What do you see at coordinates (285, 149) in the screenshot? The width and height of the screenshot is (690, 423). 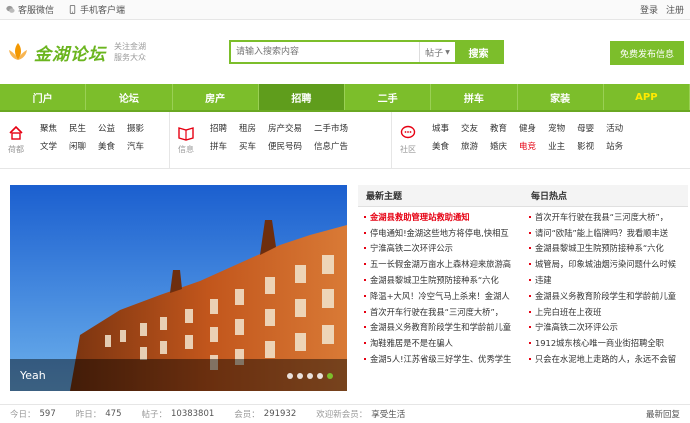 I see `subnav-link: 便民号码` at bounding box center [285, 149].